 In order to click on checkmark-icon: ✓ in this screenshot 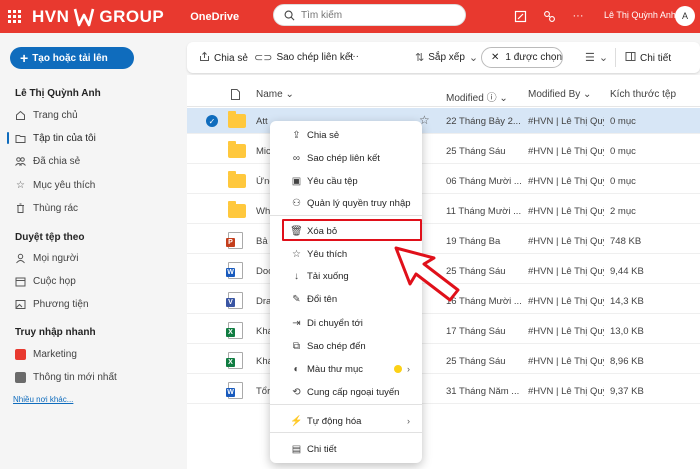, I will do `click(212, 121)`.